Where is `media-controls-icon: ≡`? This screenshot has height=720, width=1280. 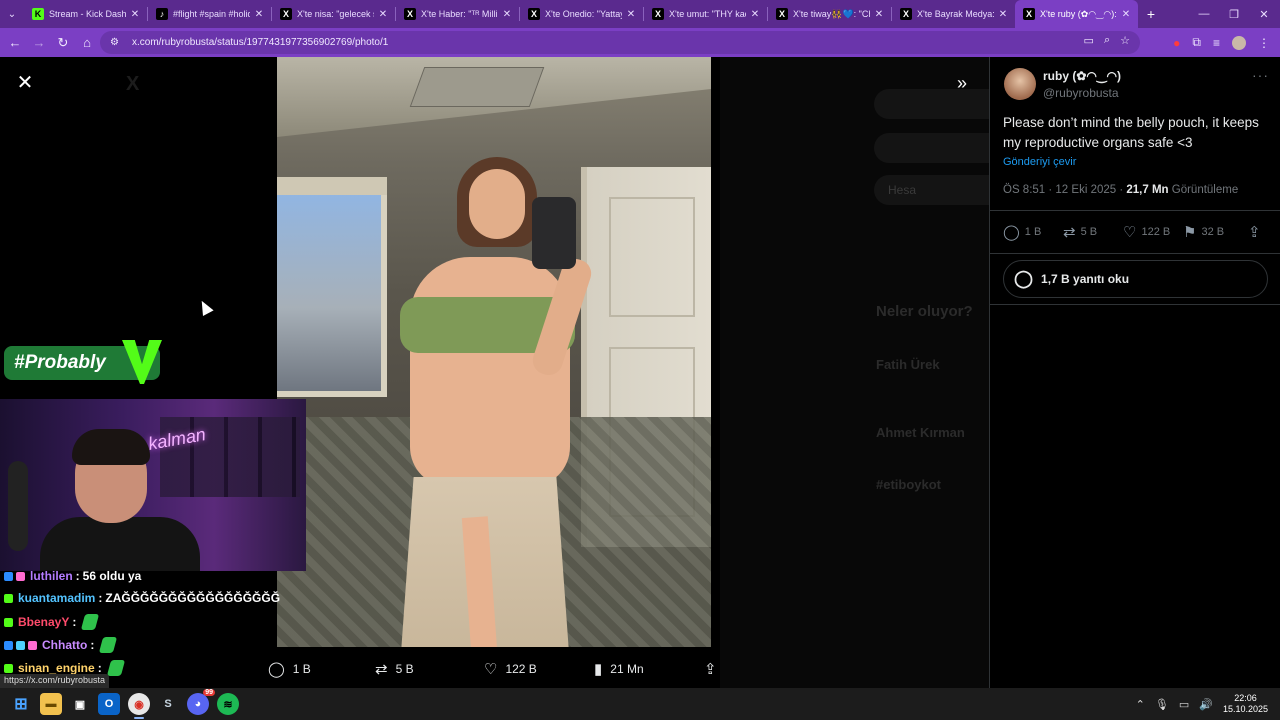 media-controls-icon: ≡ is located at coordinates (1216, 43).